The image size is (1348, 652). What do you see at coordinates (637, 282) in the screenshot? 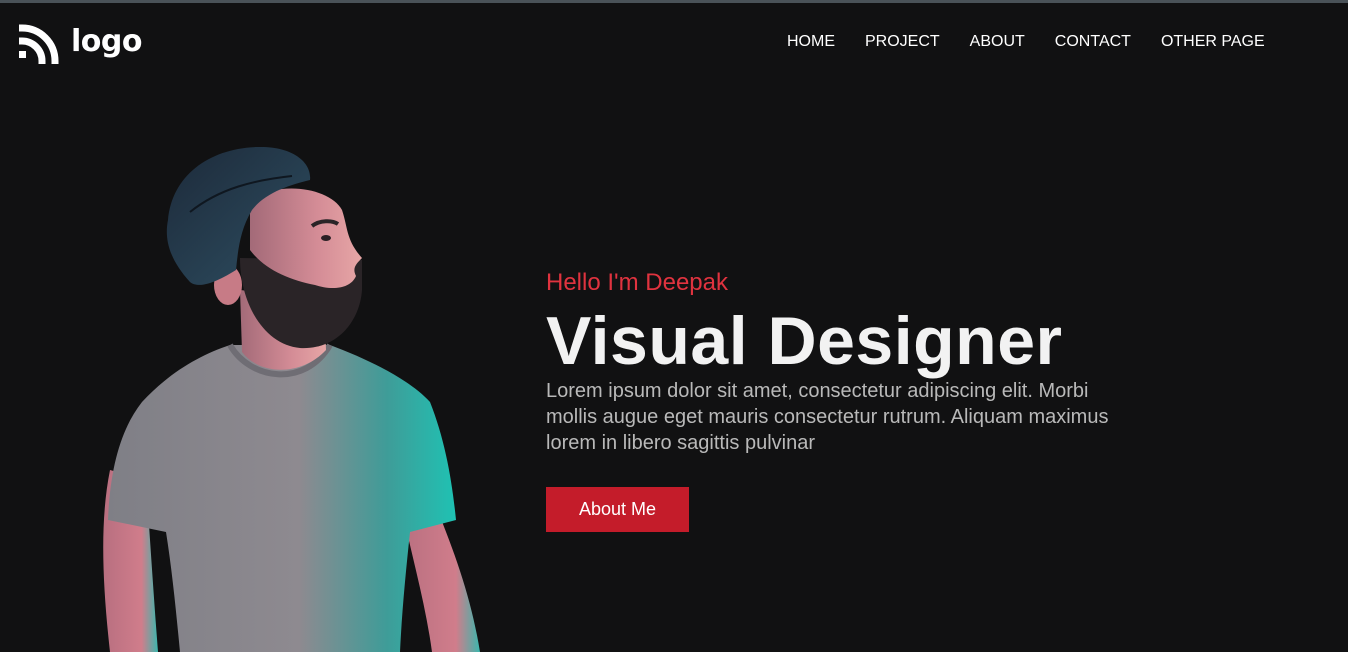
I see `hero-greeting: Hello I'm Deepak` at bounding box center [637, 282].